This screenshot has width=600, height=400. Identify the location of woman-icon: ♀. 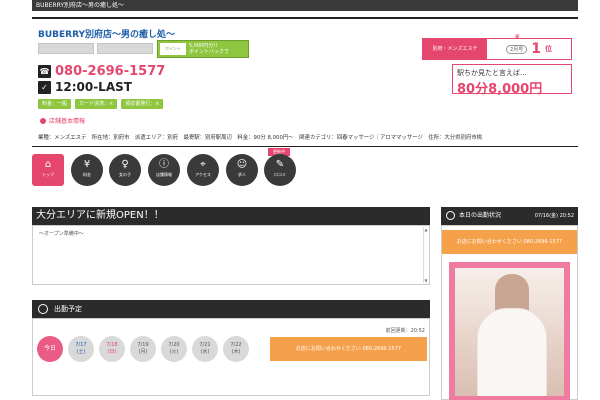
(125, 164).